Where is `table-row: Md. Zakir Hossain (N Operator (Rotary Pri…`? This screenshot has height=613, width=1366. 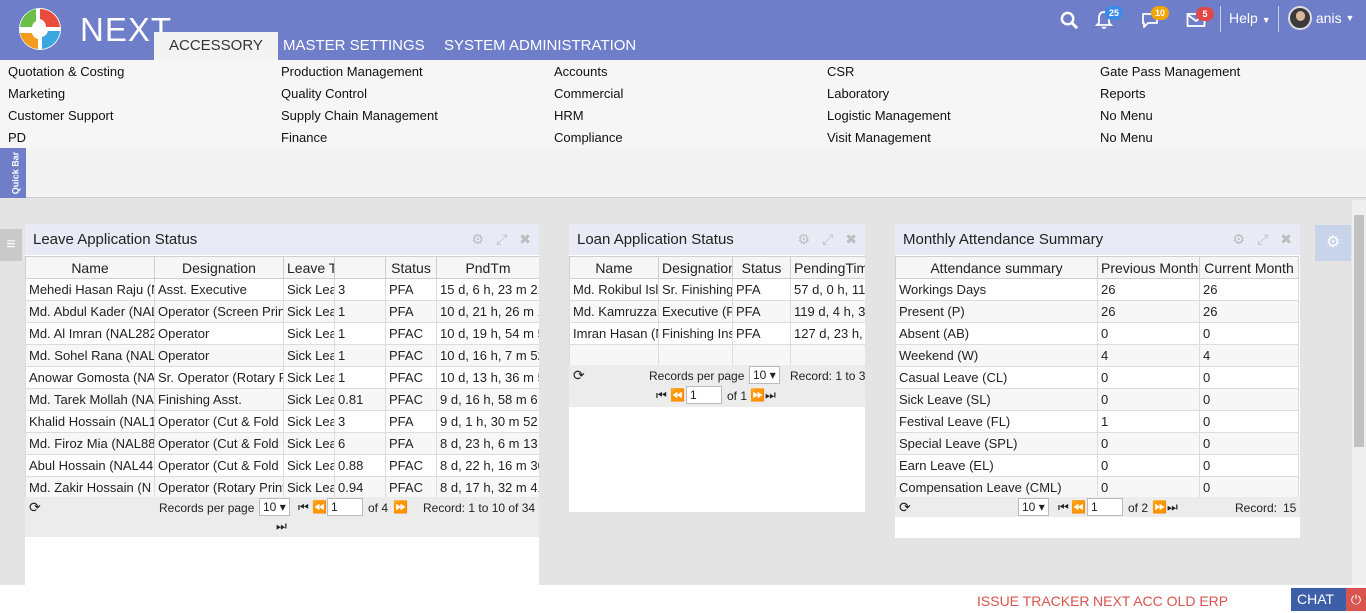 table-row: Md. Zakir Hossain (N Operator (Rotary Pri… is located at coordinates (282, 487).